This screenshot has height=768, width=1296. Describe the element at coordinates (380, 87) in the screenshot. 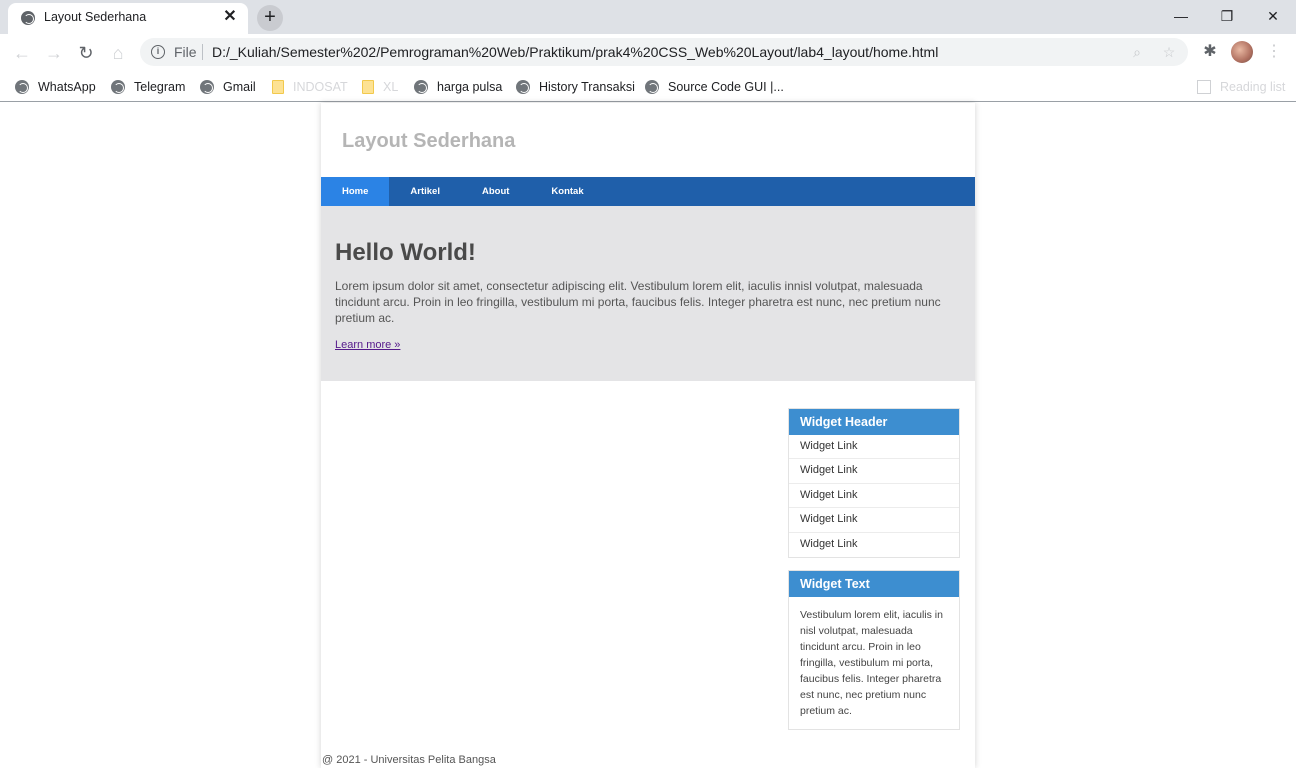

I see `bookmark-xl: XL` at that location.